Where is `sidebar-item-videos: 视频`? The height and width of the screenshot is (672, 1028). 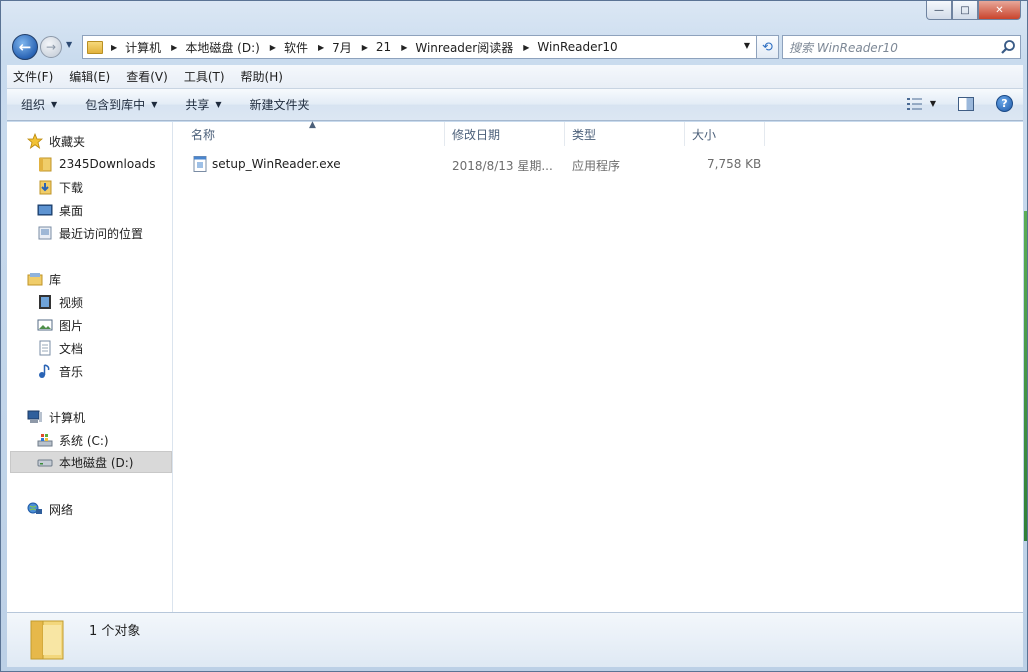
sidebar-item-videos: 视频 is located at coordinates (60, 302).